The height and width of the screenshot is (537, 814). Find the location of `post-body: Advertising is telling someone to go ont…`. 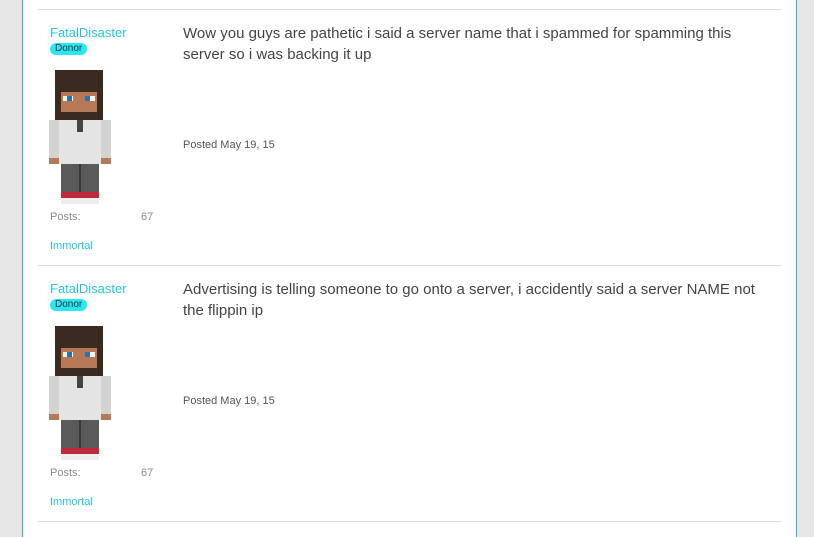

post-body: Advertising is telling someone to go ont… is located at coordinates (469, 300).